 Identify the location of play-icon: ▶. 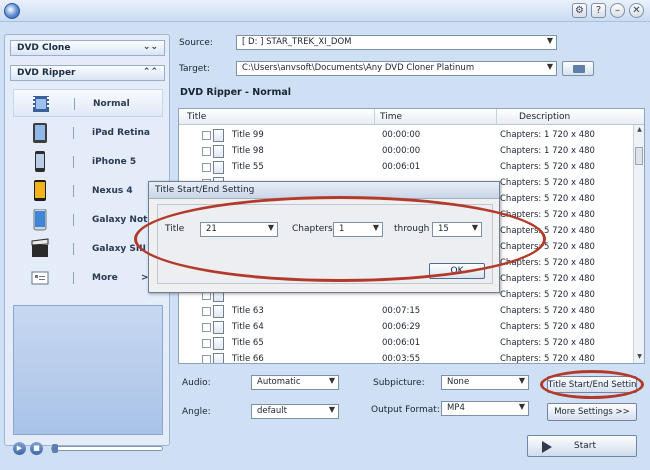
(19, 448).